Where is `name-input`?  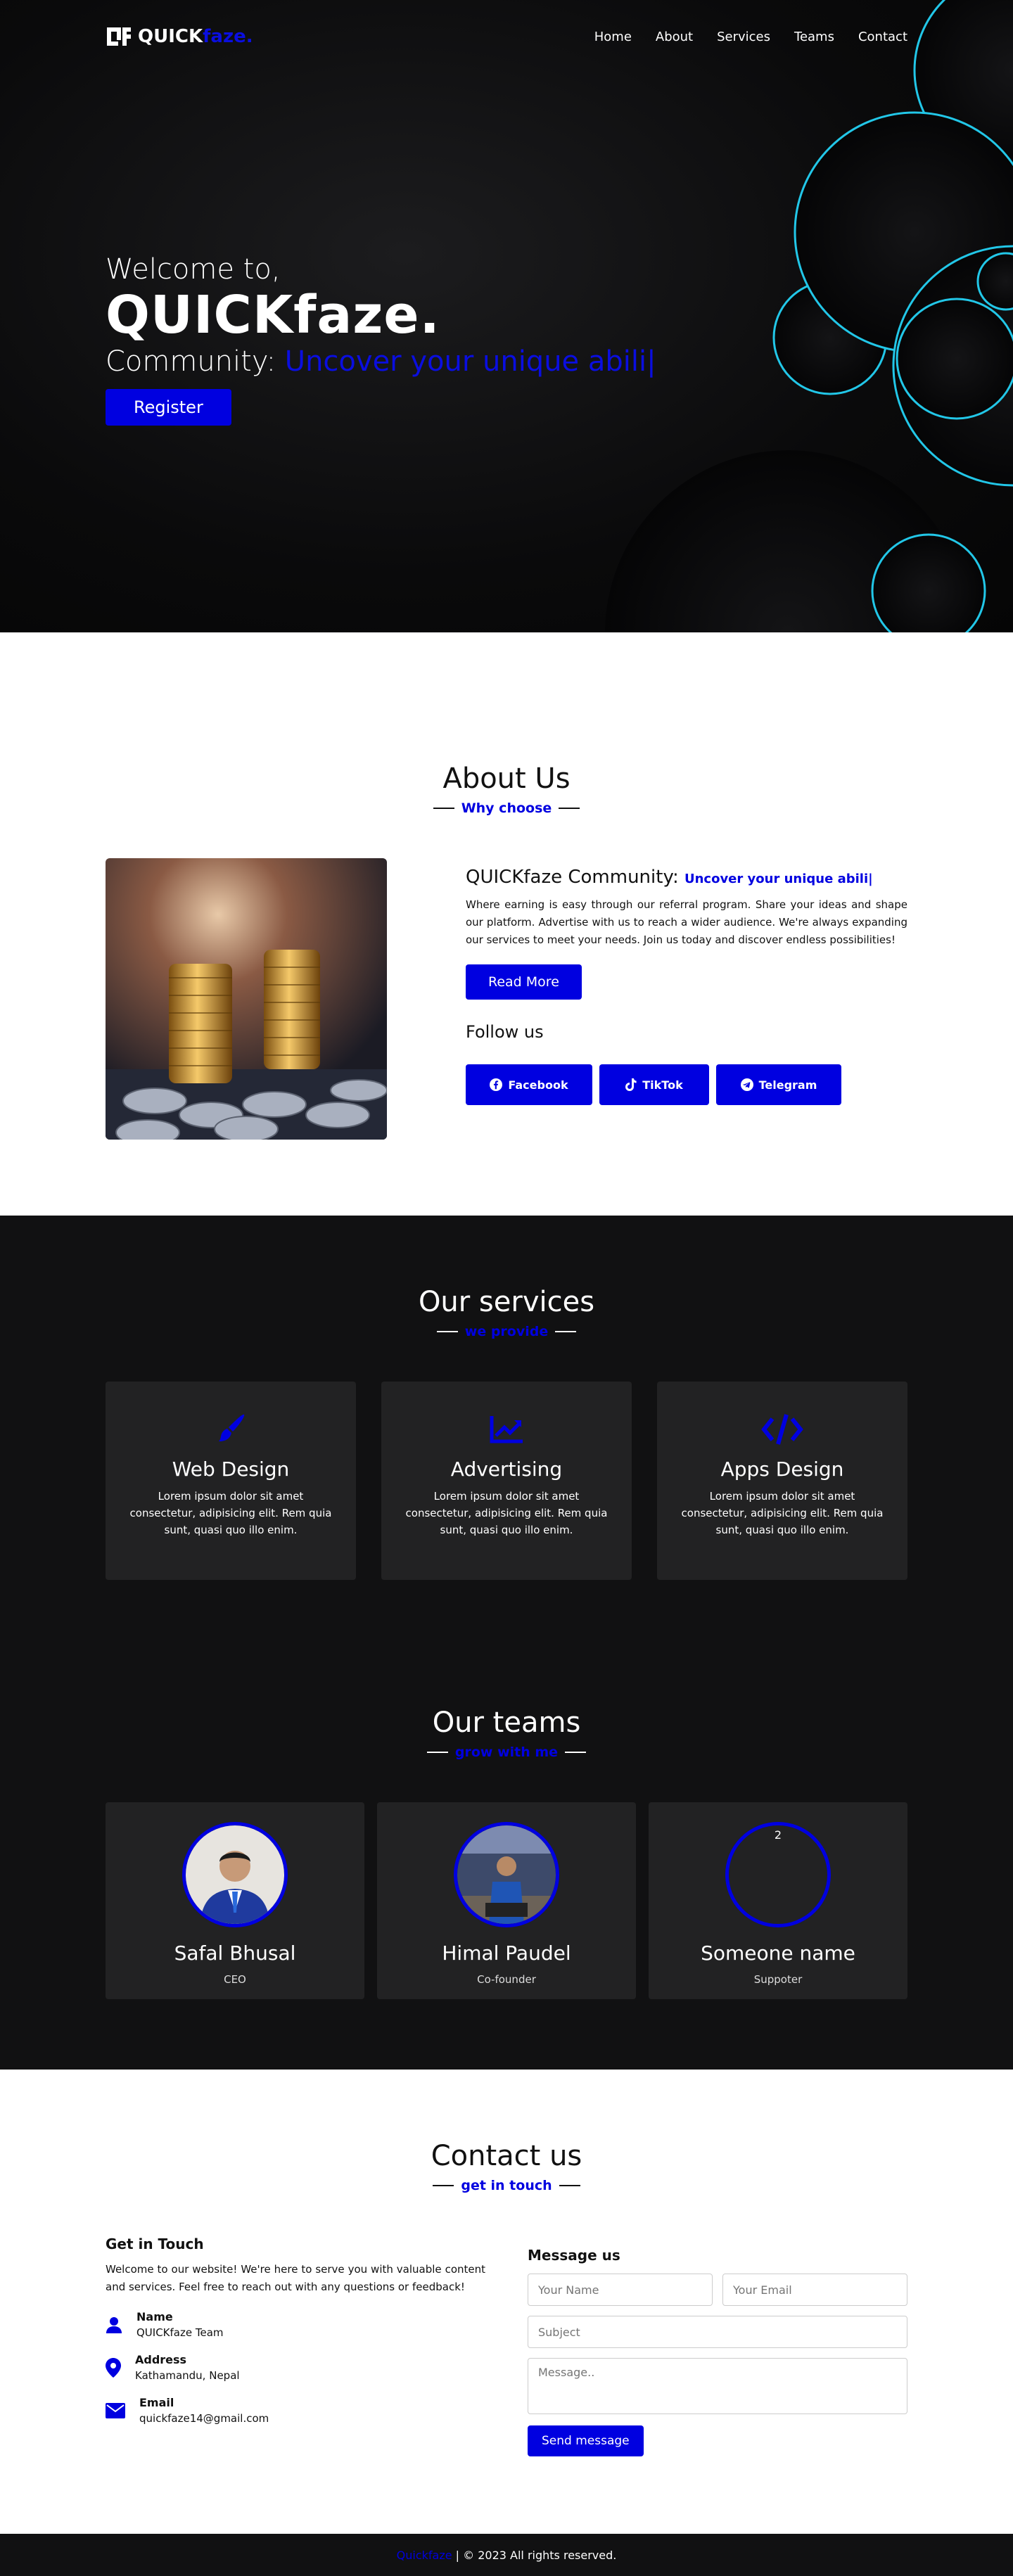 name-input is located at coordinates (621, 2290).